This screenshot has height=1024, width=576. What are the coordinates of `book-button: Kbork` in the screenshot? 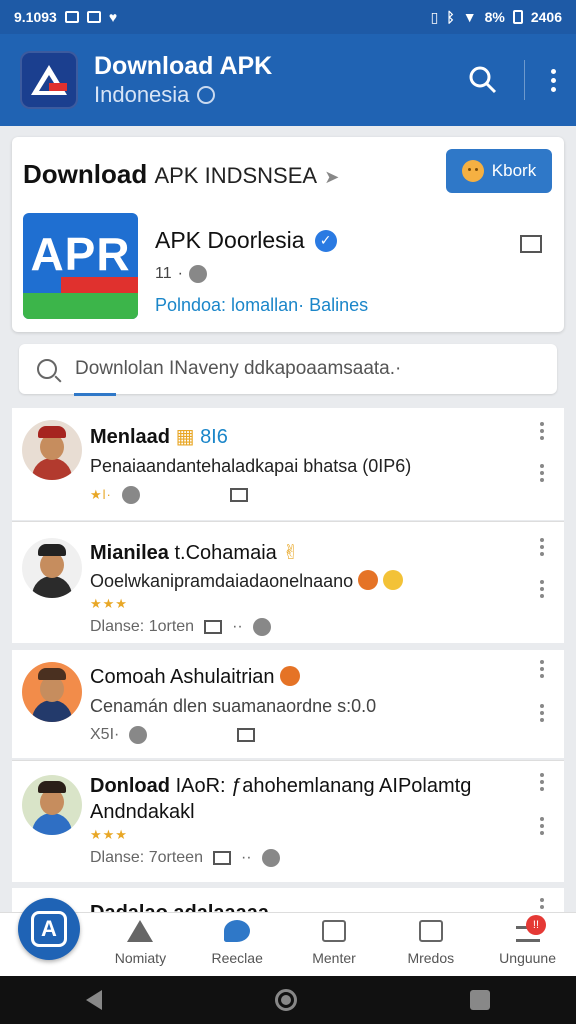 It's located at (499, 171).